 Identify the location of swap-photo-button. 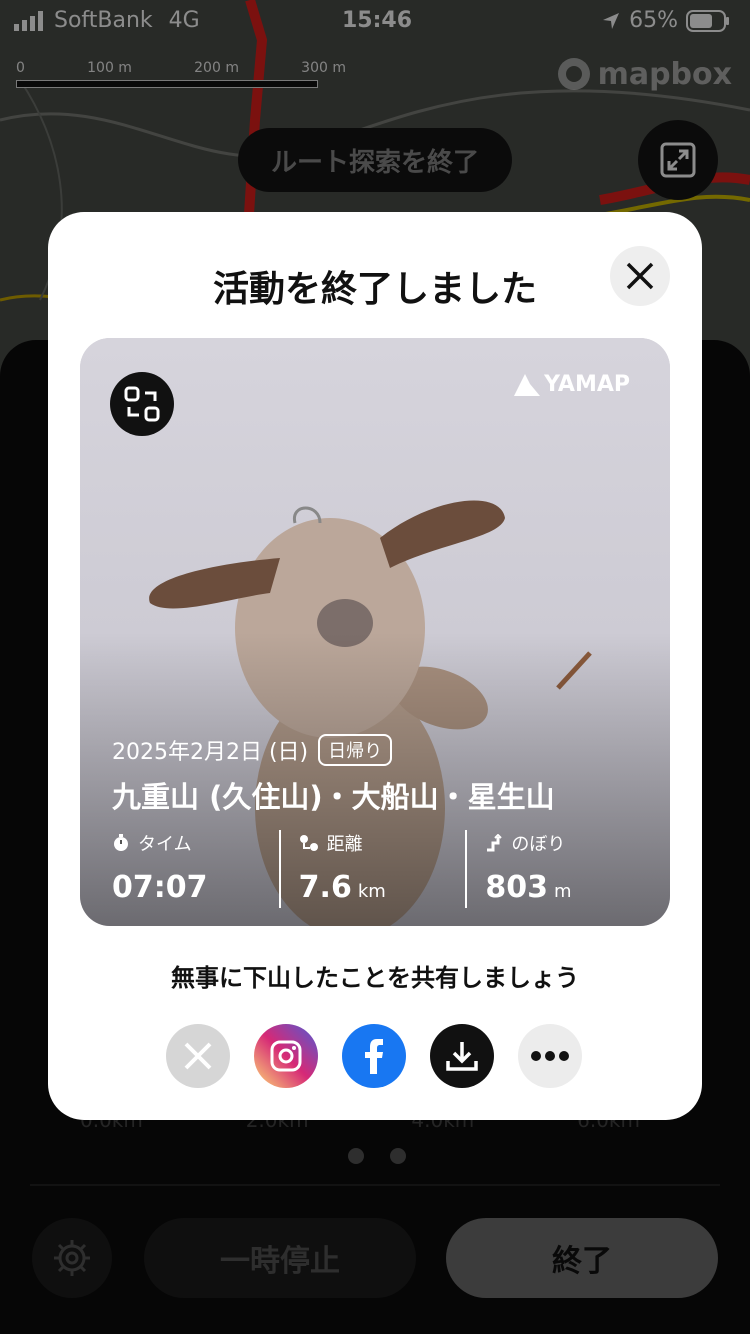
(142, 404).